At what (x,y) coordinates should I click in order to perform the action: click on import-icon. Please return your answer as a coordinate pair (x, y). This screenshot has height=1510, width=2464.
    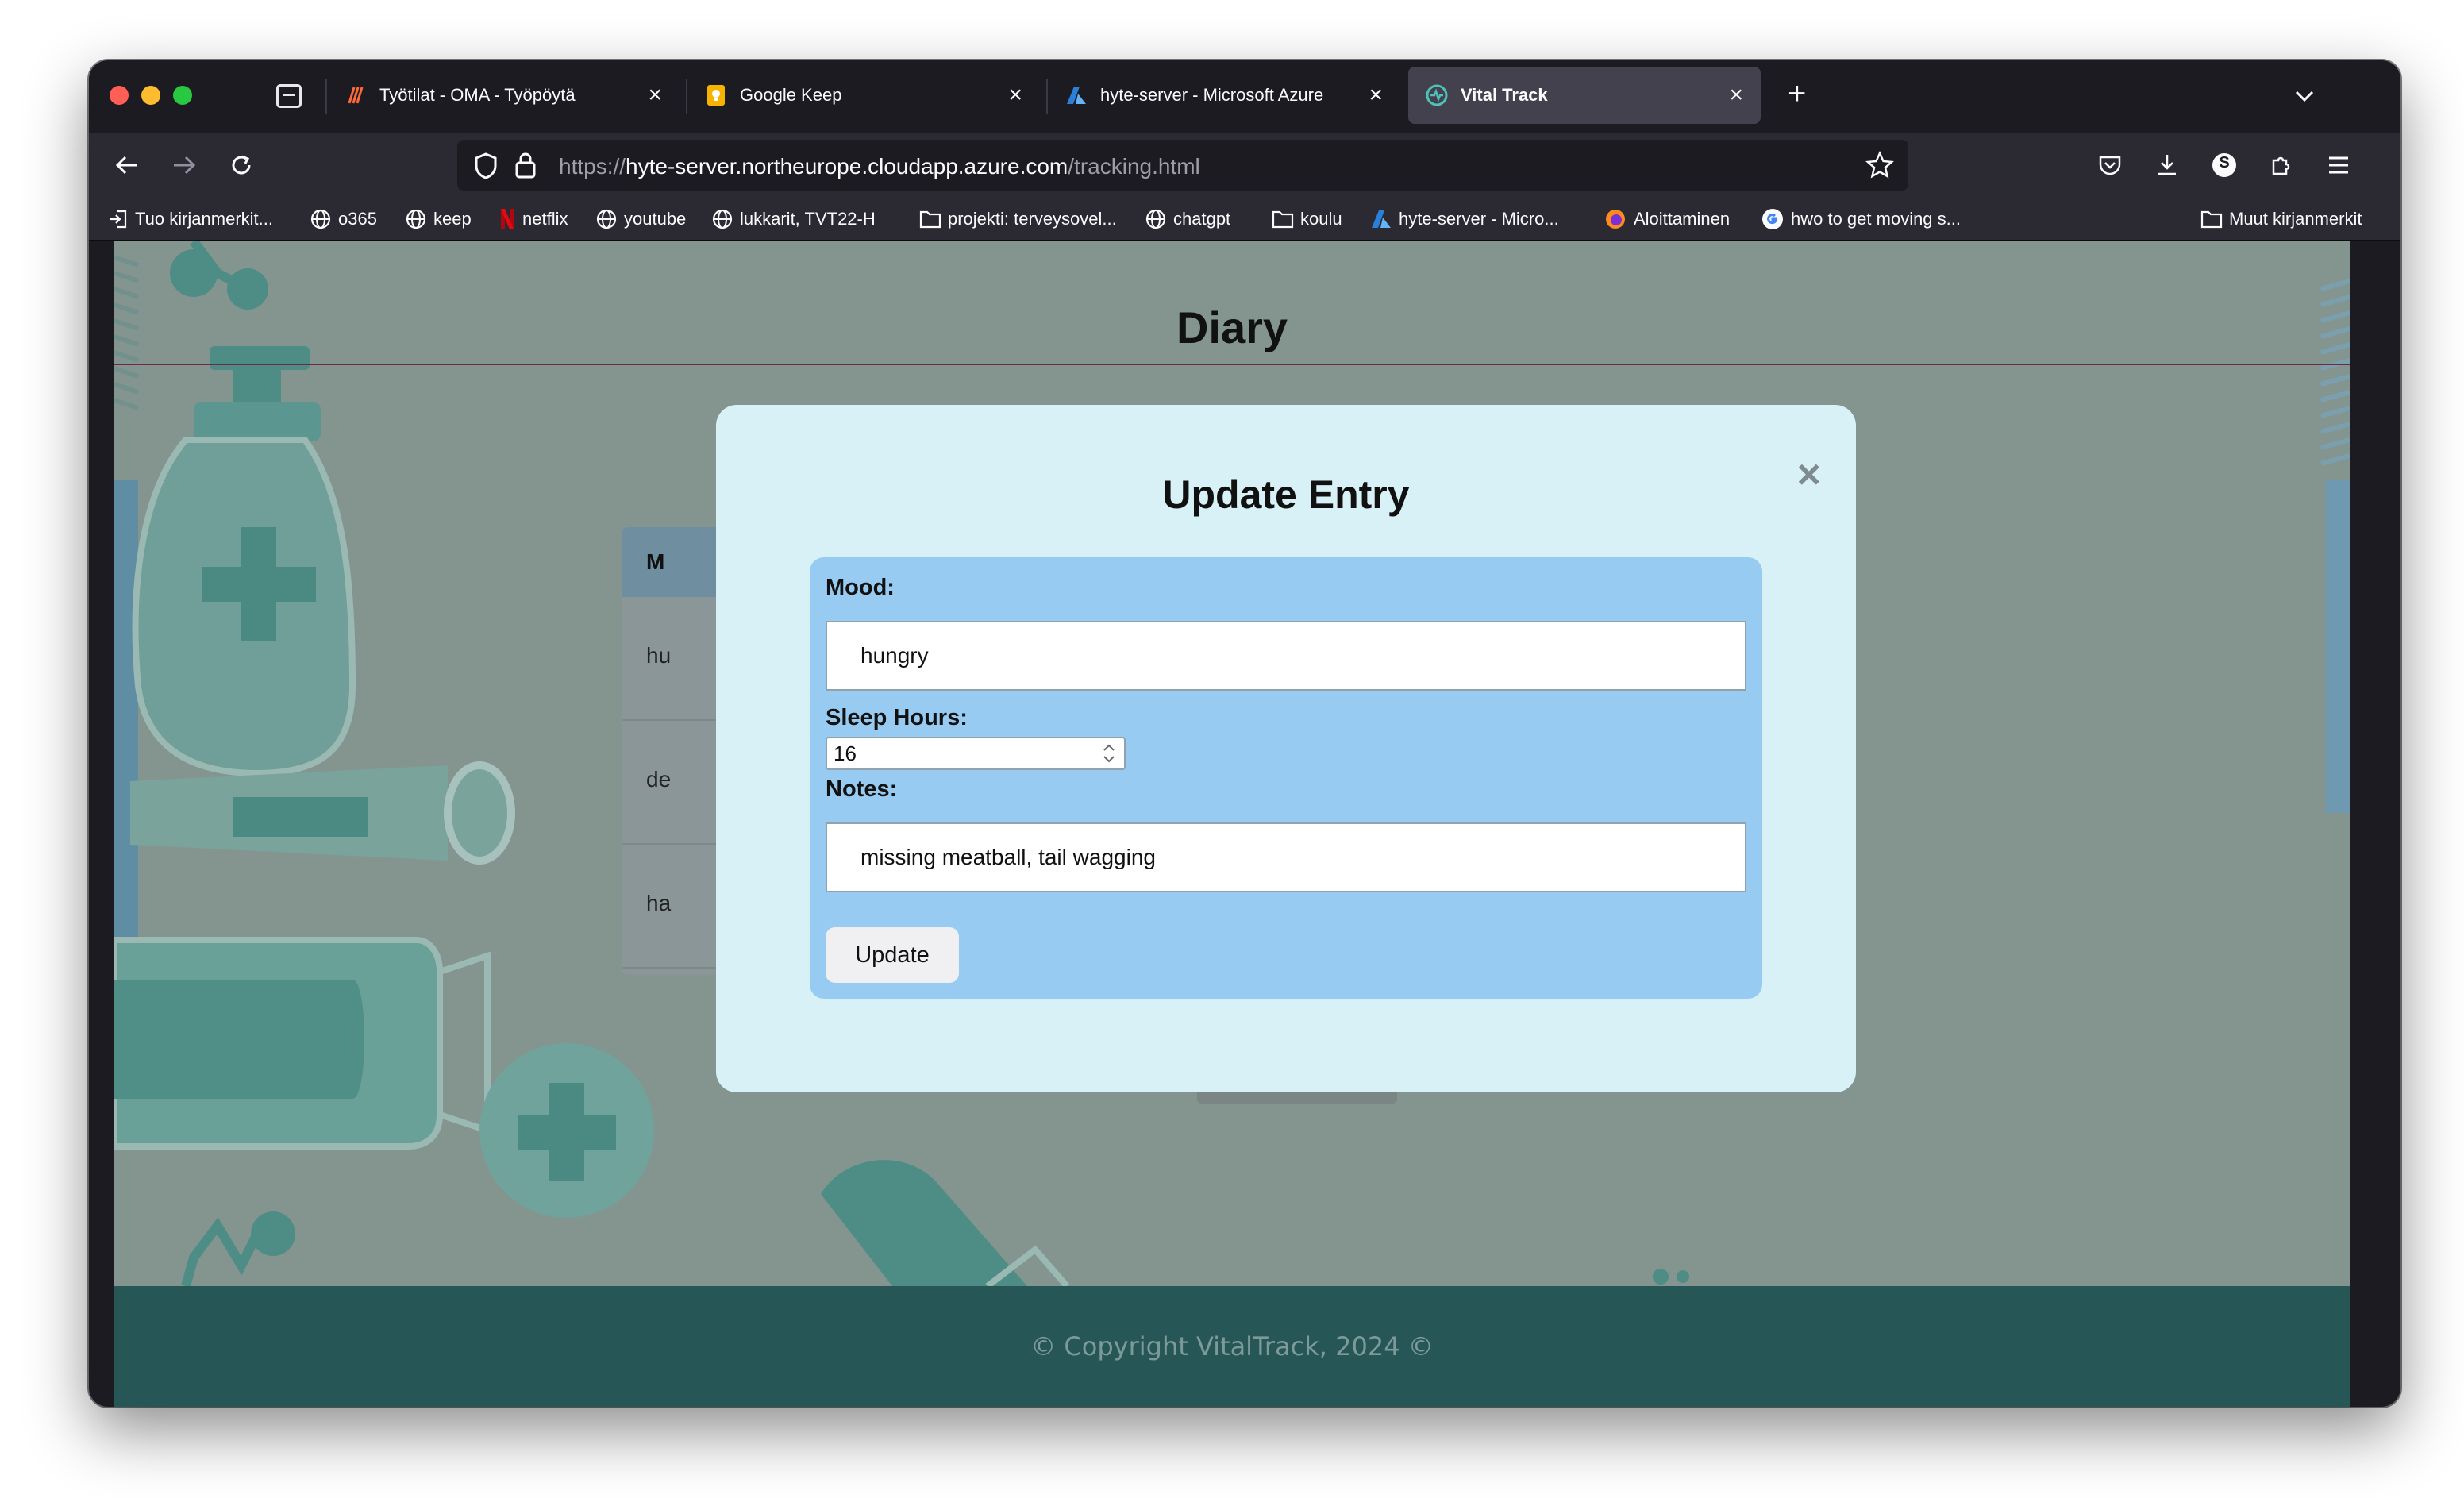
    Looking at the image, I should click on (118, 219).